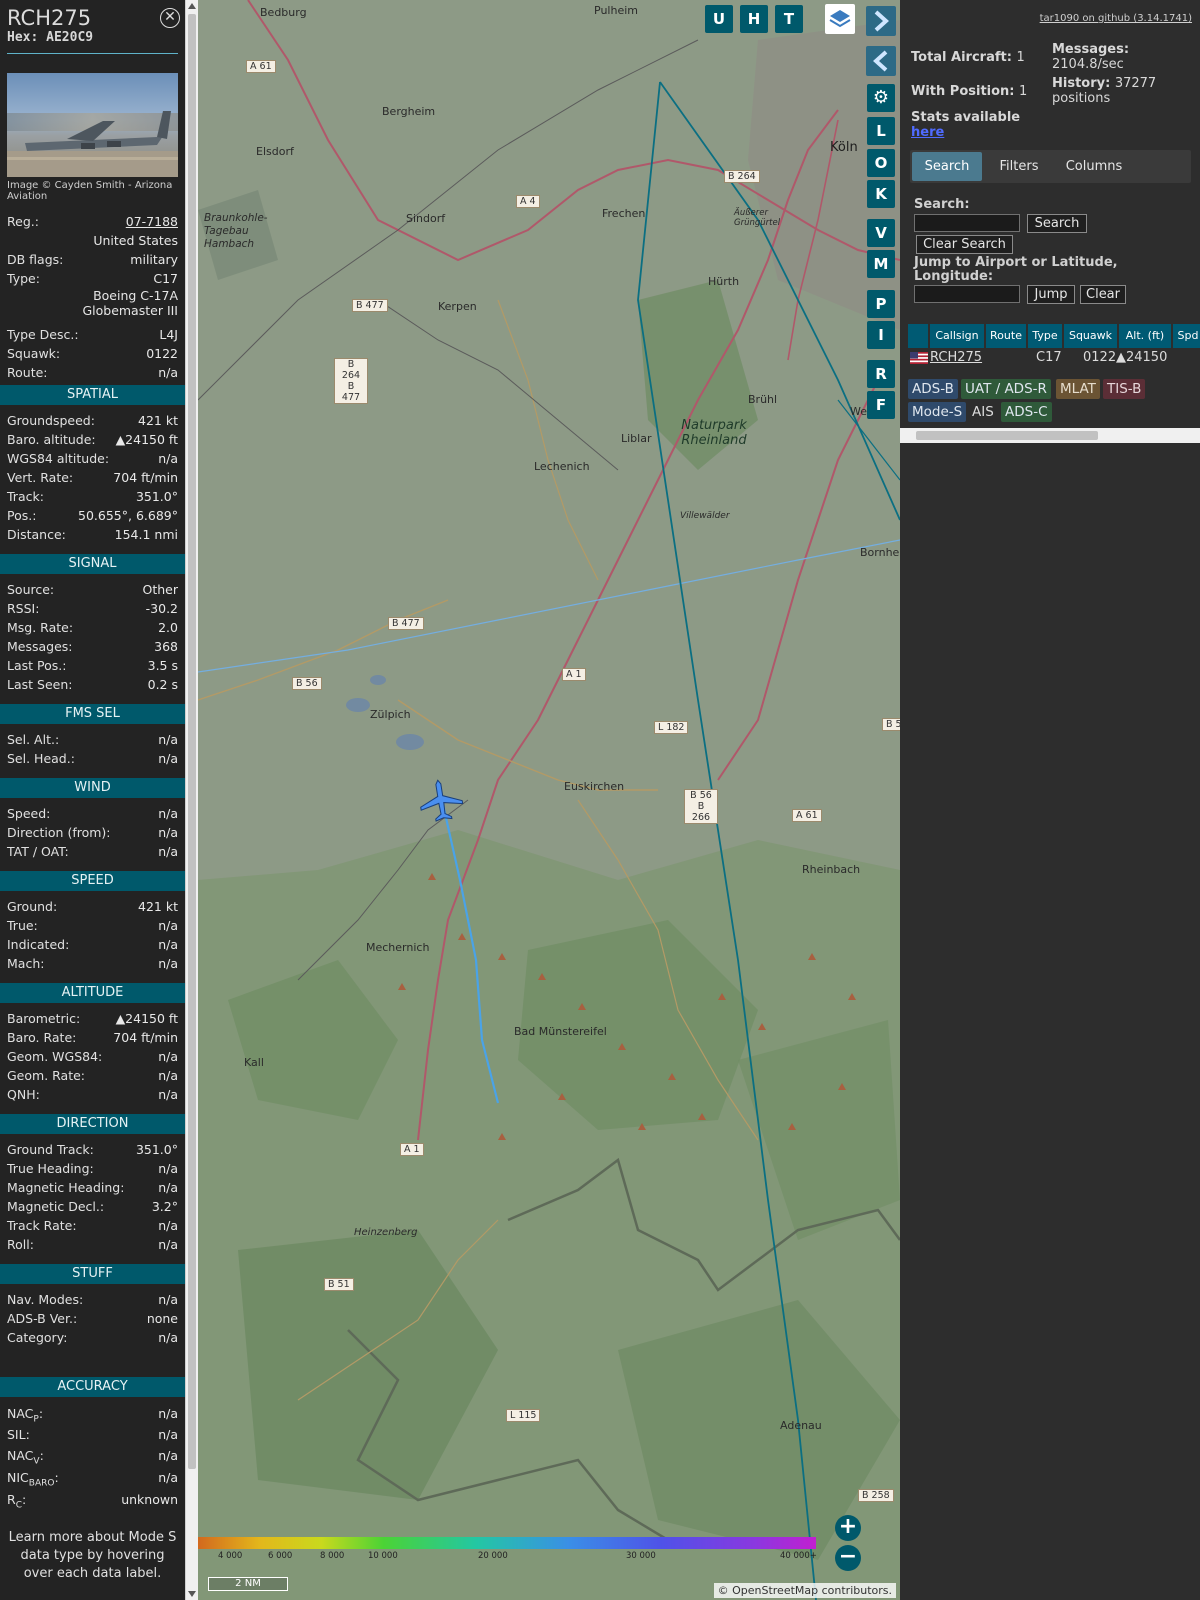 The width and height of the screenshot is (1200, 1600). I want to click on chevron-right-icon, so click(881, 21).